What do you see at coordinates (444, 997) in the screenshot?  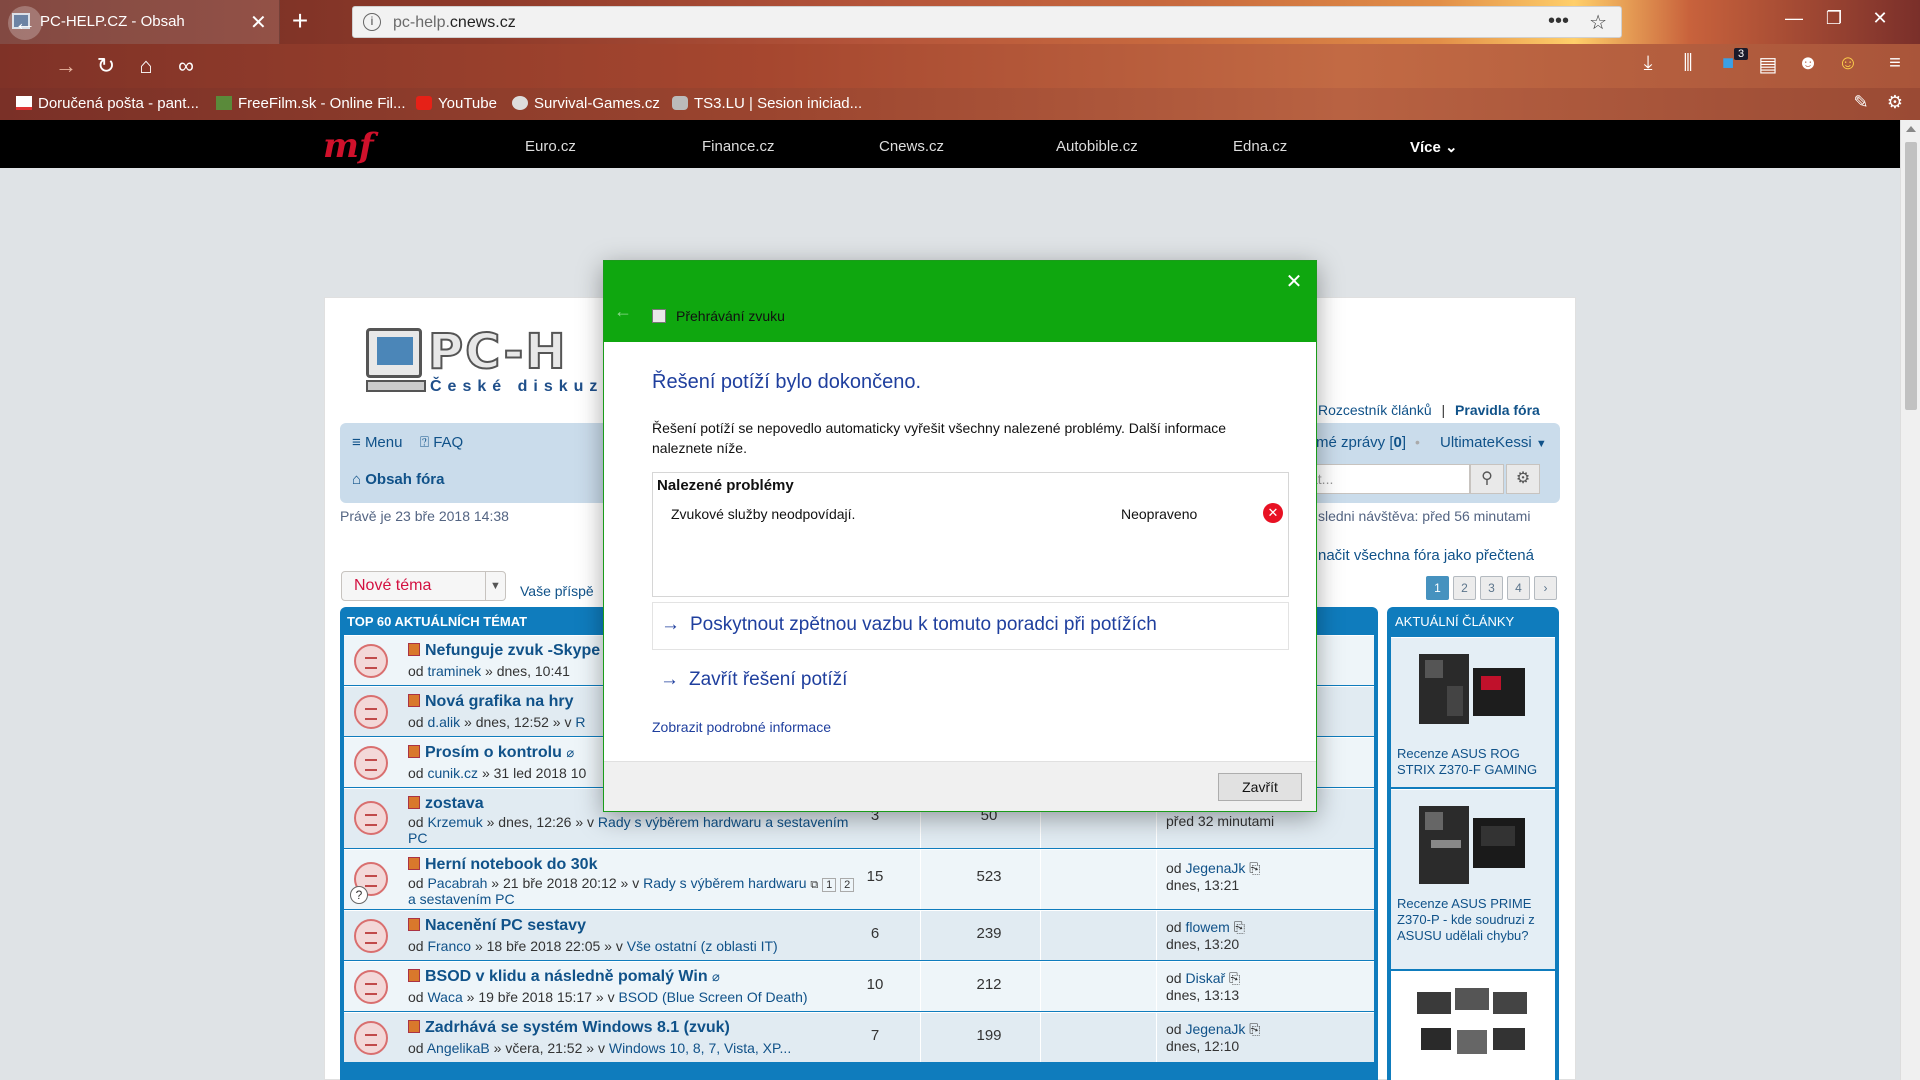 I see `topic-author: Waca` at bounding box center [444, 997].